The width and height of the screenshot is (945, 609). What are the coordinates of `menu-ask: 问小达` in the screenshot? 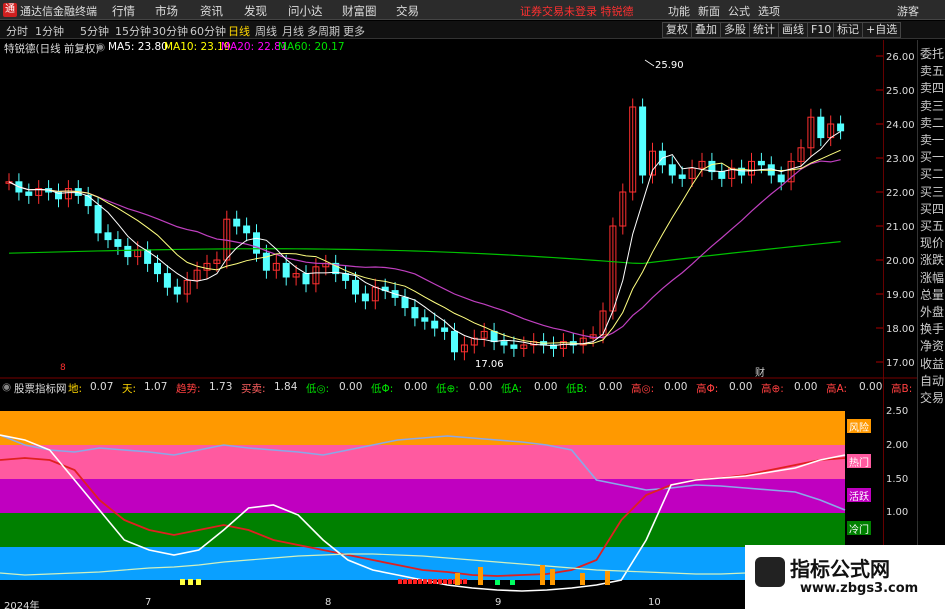 It's located at (305, 11).